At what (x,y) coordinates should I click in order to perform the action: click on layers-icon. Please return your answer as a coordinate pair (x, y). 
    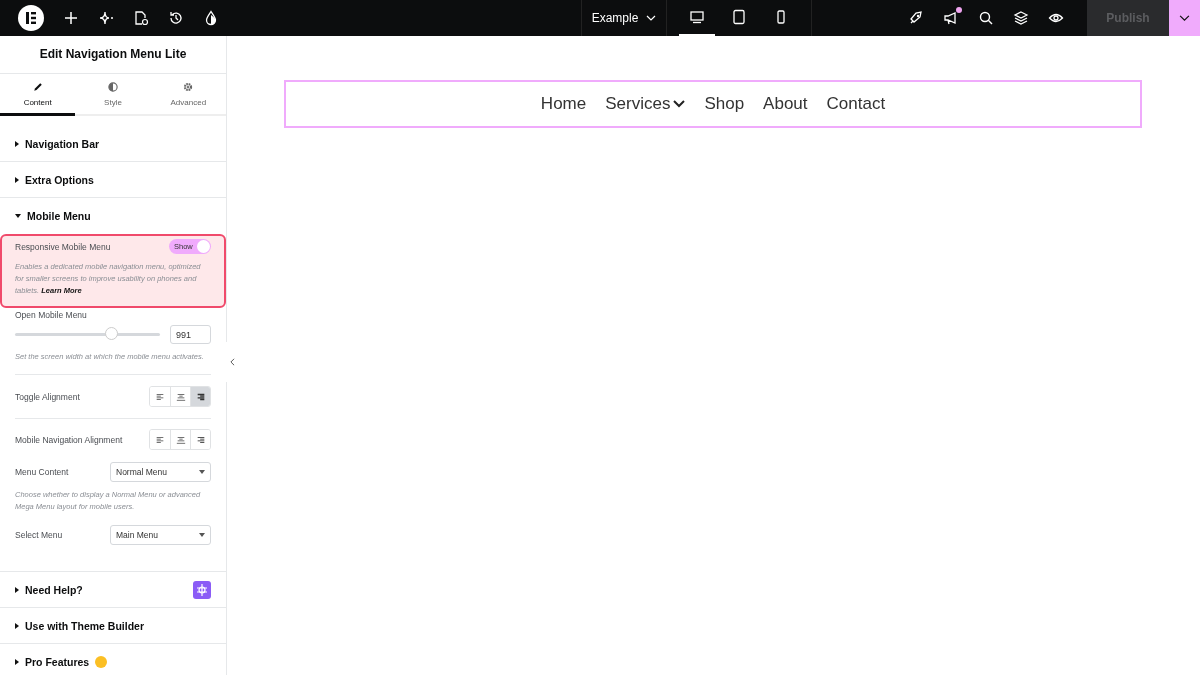
    Looking at the image, I should click on (1021, 18).